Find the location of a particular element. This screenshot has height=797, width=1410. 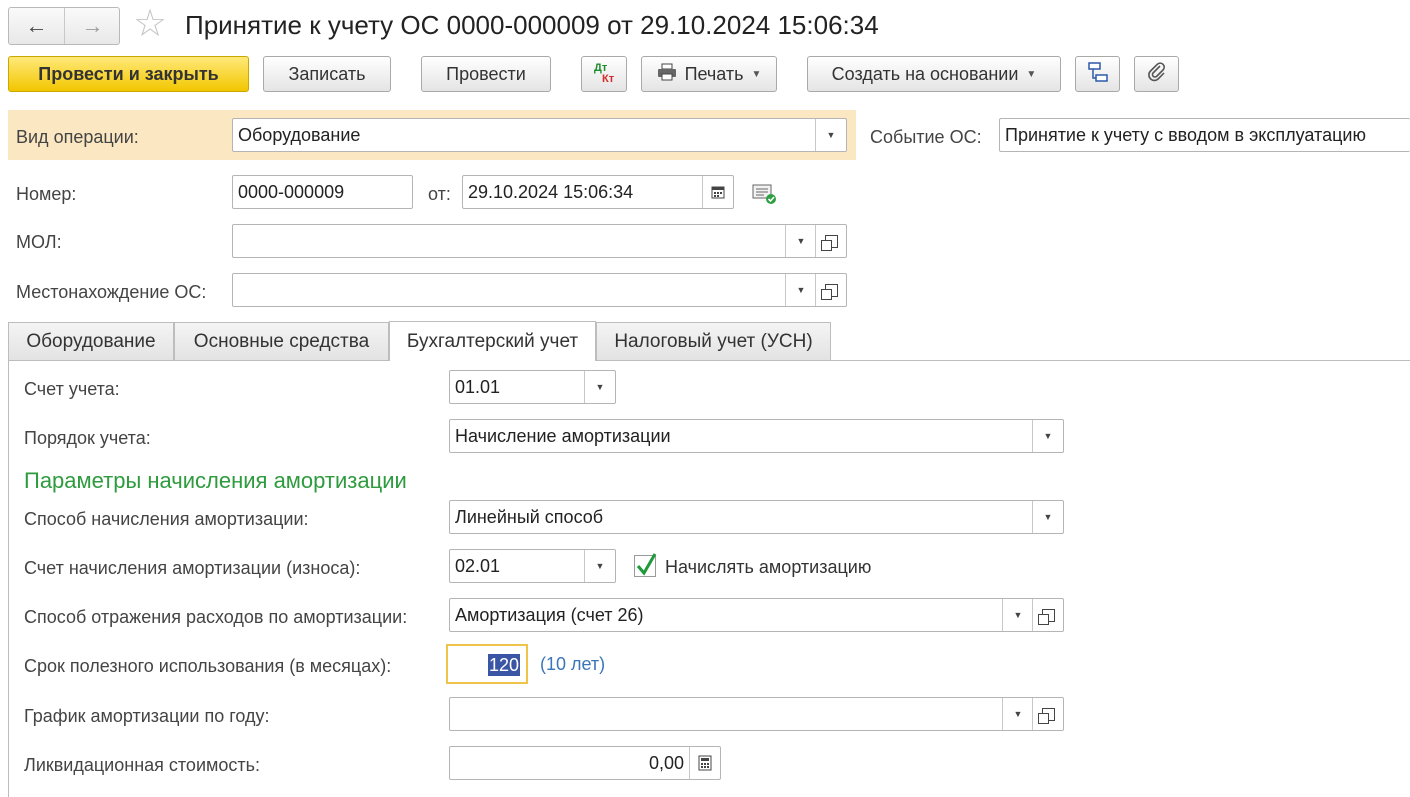

tab-equipment: Оборудование is located at coordinates (91, 341).